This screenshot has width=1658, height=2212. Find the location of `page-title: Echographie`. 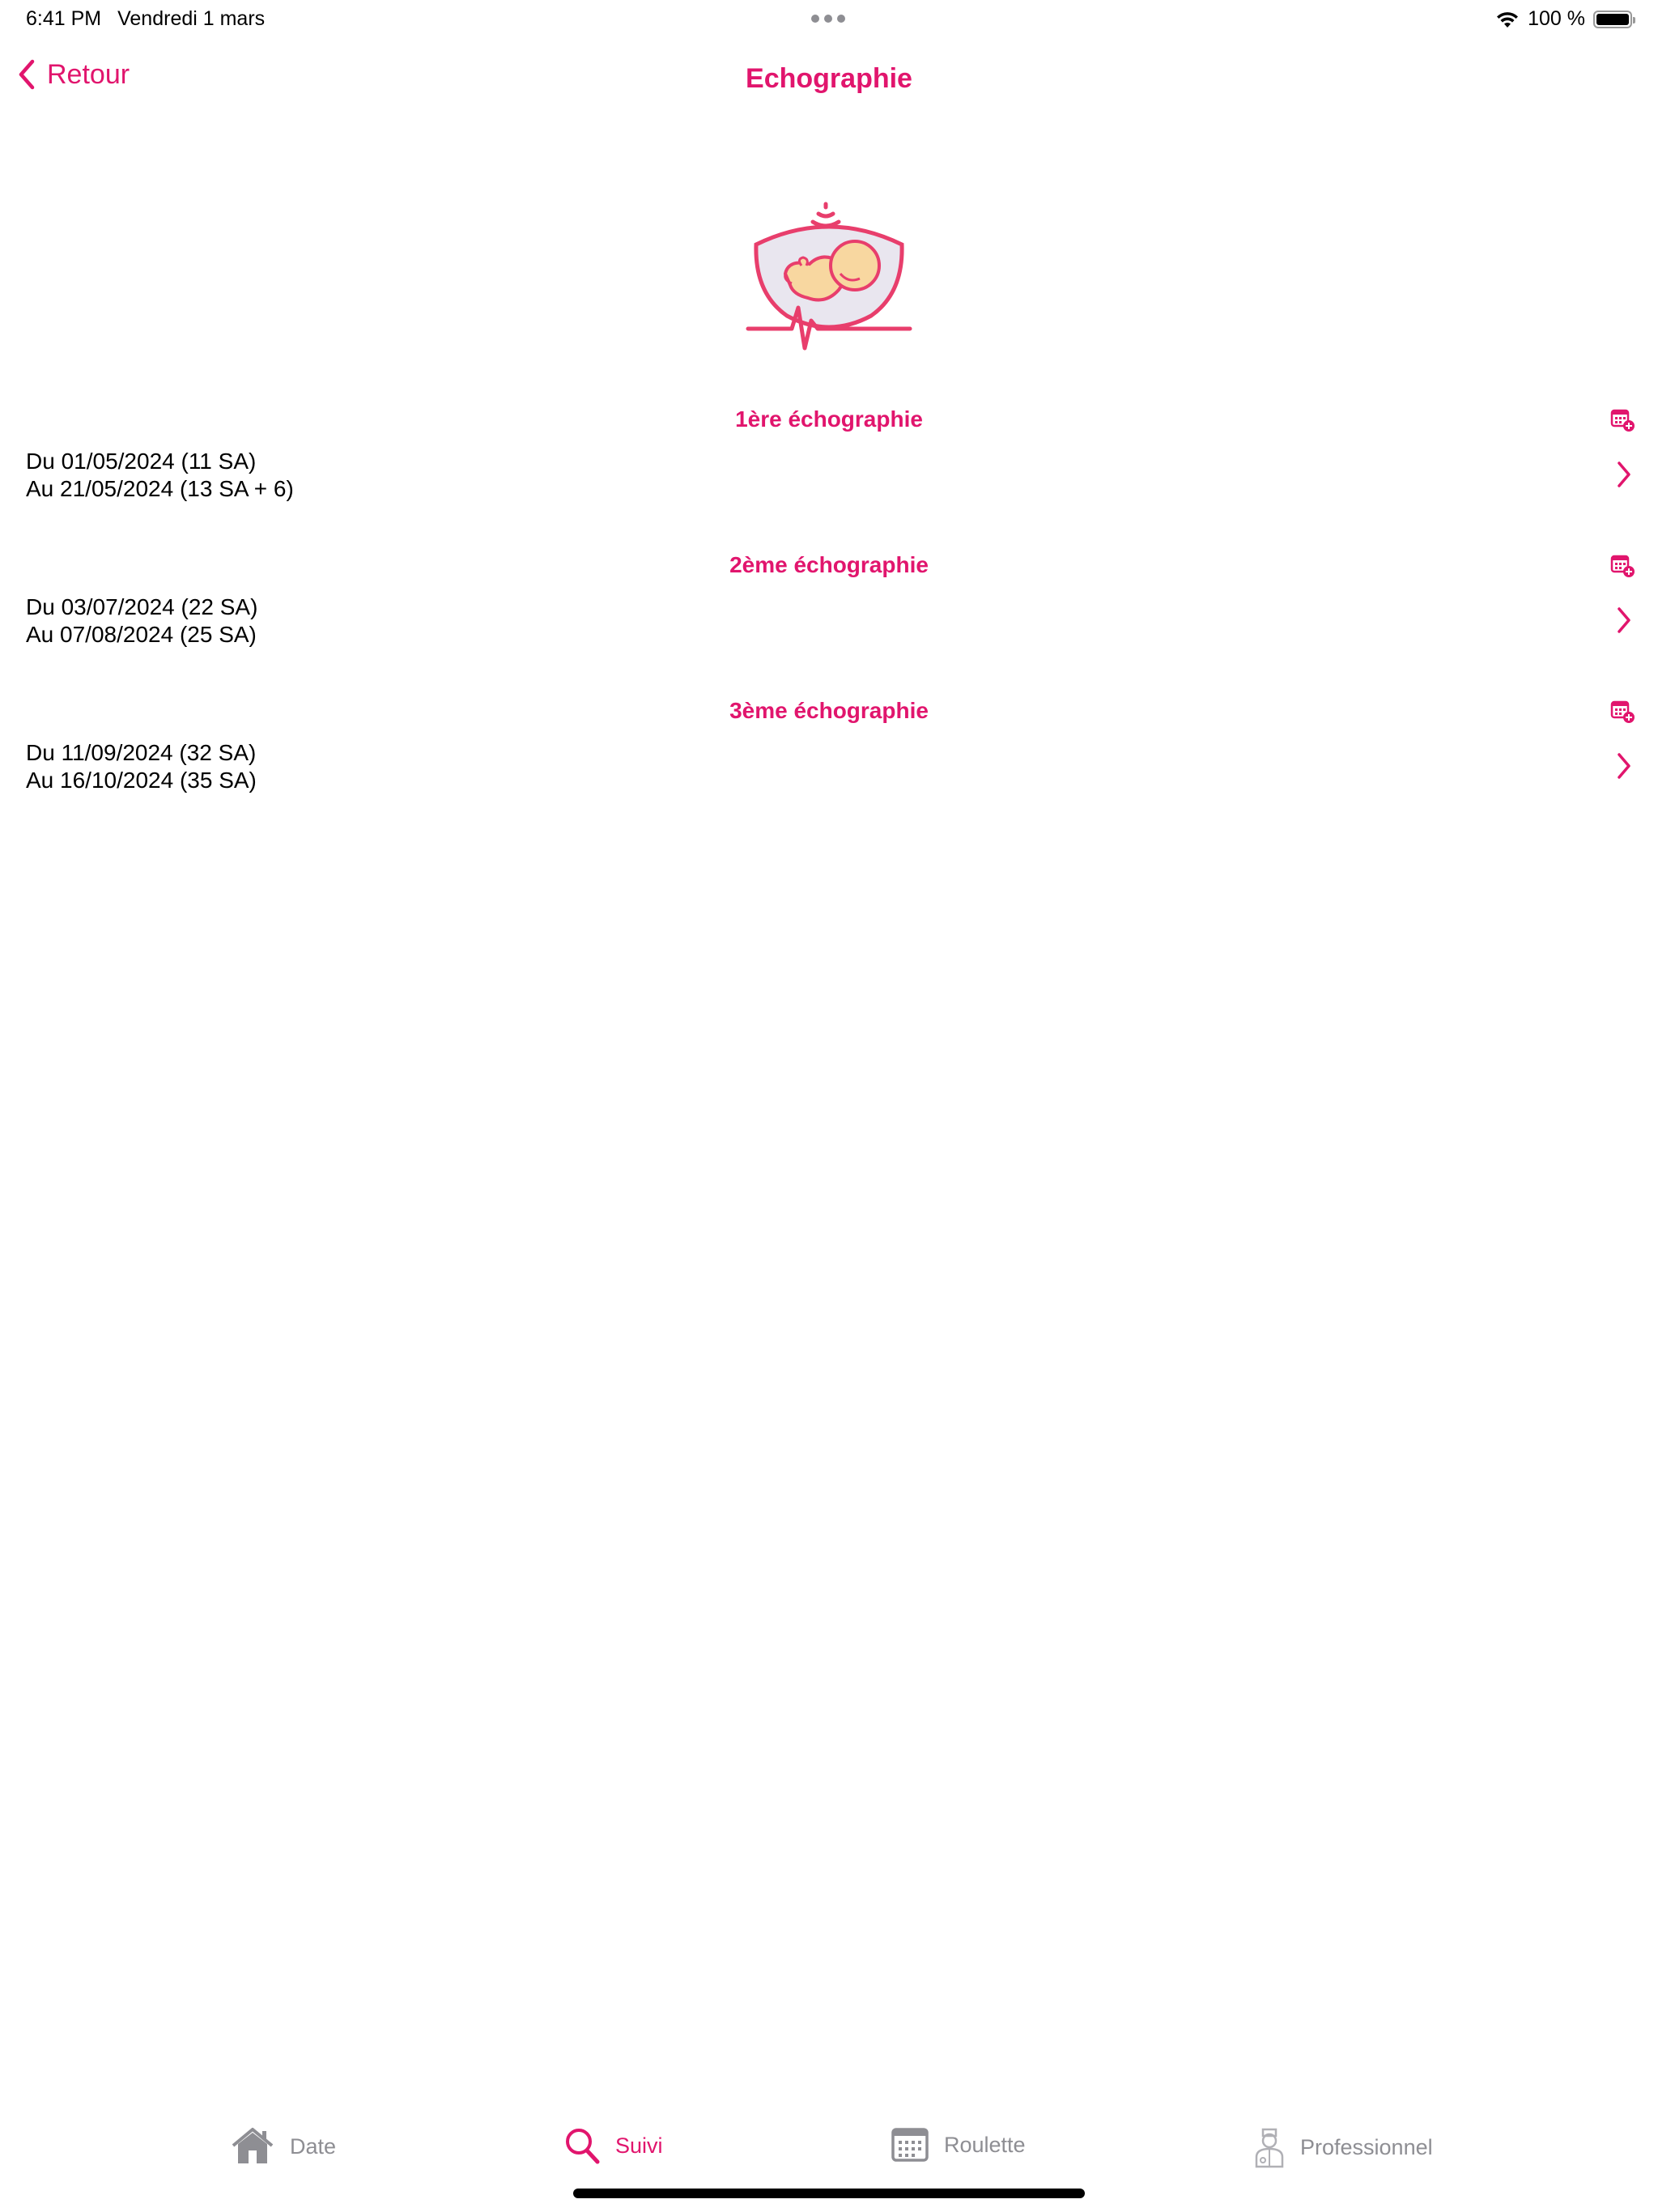

page-title: Echographie is located at coordinates (829, 78).